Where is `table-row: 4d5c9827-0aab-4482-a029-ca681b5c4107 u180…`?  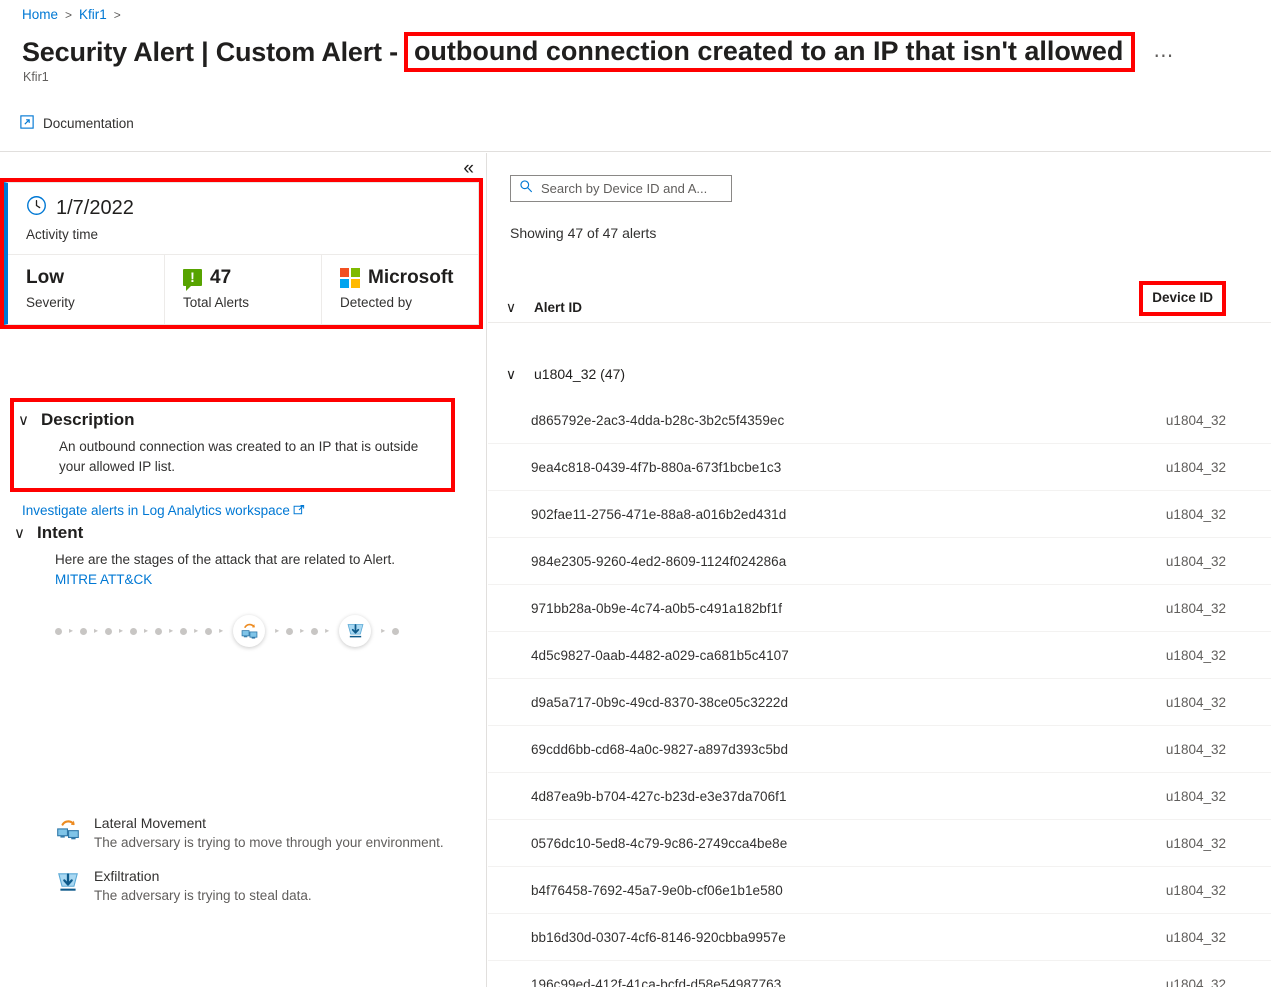
table-row: 4d5c9827-0aab-4482-a029-ca681b5c4107 u180… is located at coordinates (879, 655).